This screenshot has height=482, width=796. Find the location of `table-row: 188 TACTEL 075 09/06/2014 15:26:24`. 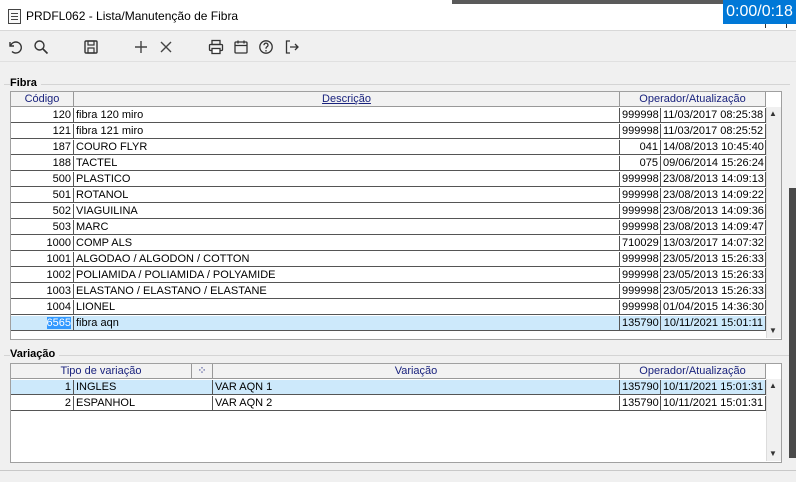

table-row: 188 TACTEL 075 09/06/2014 15:26:24 is located at coordinates (388, 163).